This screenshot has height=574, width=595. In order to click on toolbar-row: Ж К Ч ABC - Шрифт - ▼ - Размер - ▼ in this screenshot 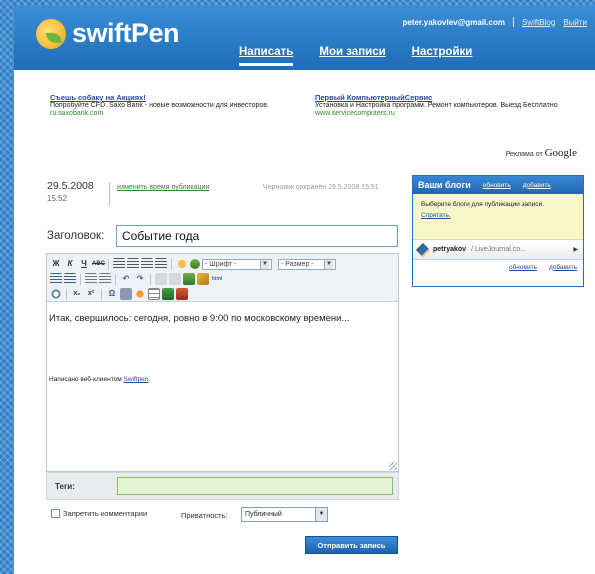, I will do `click(193, 264)`.